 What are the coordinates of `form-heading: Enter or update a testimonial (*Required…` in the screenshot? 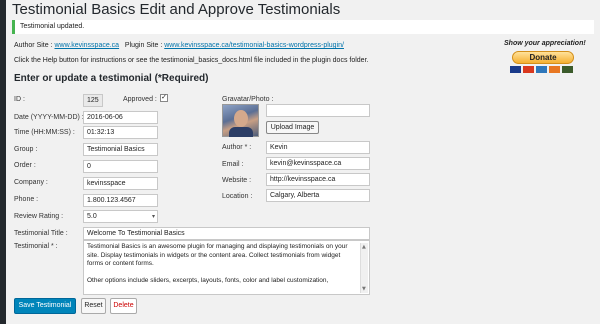 It's located at (111, 78).